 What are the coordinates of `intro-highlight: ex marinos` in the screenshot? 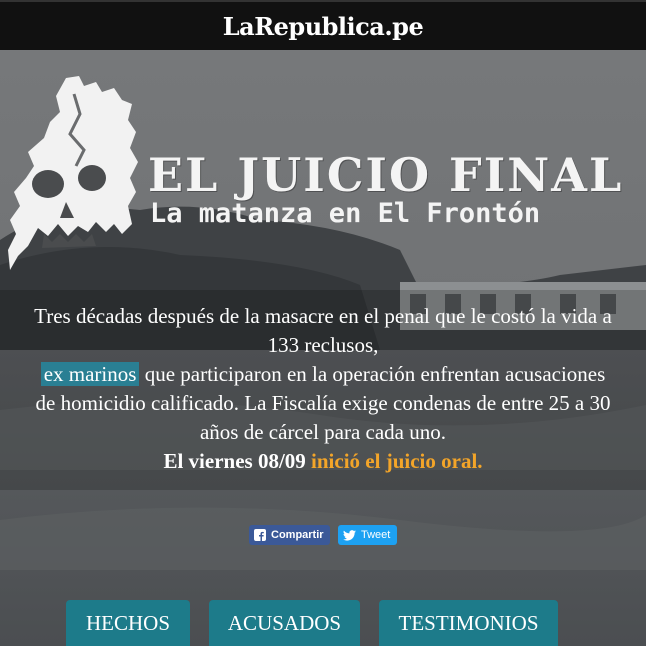 It's located at (90, 374).